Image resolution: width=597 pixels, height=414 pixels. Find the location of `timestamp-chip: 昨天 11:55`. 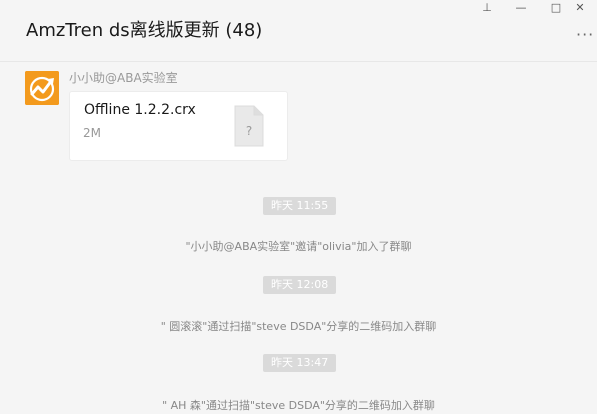

timestamp-chip: 昨天 11:55 is located at coordinates (300, 206).